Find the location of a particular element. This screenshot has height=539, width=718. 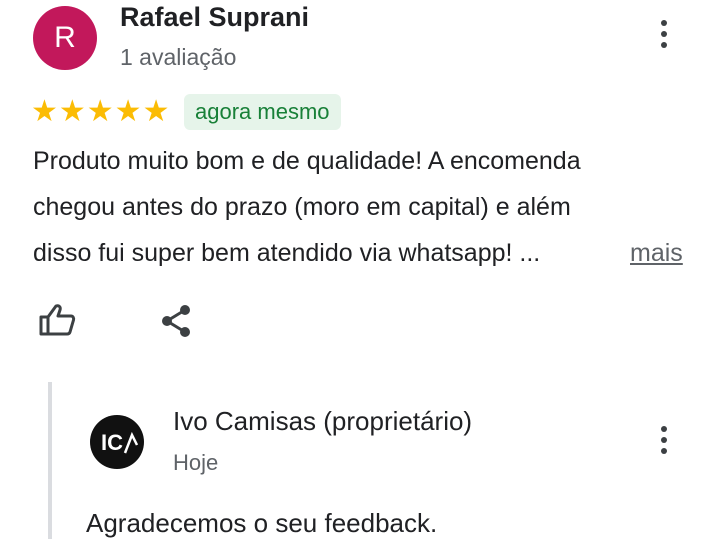

share-icon is located at coordinates (176, 323).